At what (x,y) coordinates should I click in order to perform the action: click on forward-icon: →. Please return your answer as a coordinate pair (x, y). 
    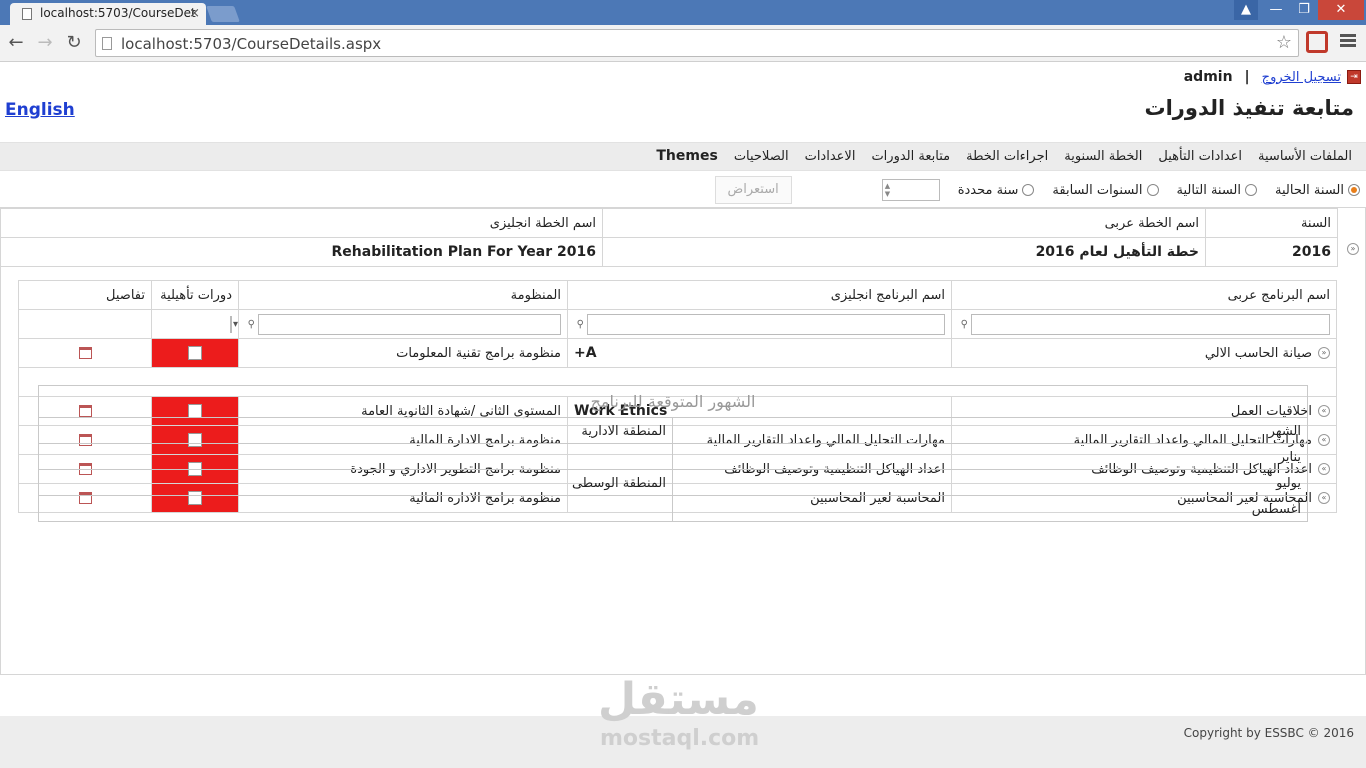
    Looking at the image, I should click on (45, 43).